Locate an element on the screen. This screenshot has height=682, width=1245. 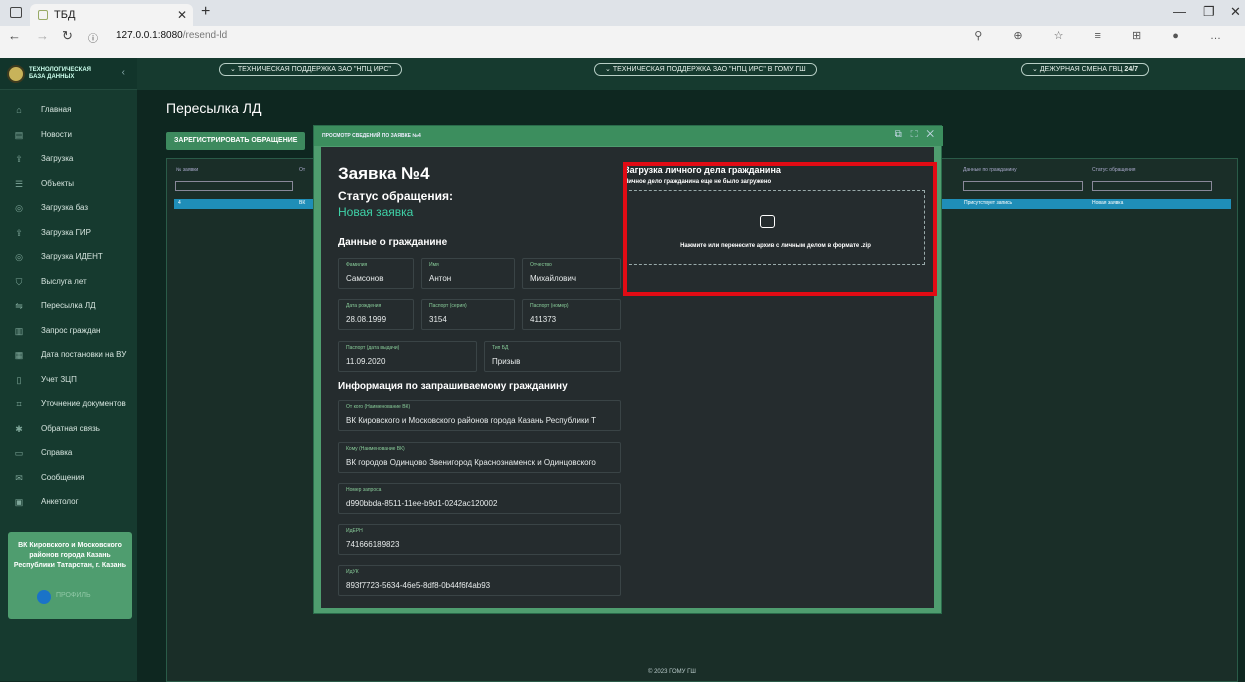
modal-header: ПРОСМОТР СВЕДЕНИЙ ПО ЗАЯВКЕ №4 ⧉ ⛶ ✕ is located at coordinates (628, 136).